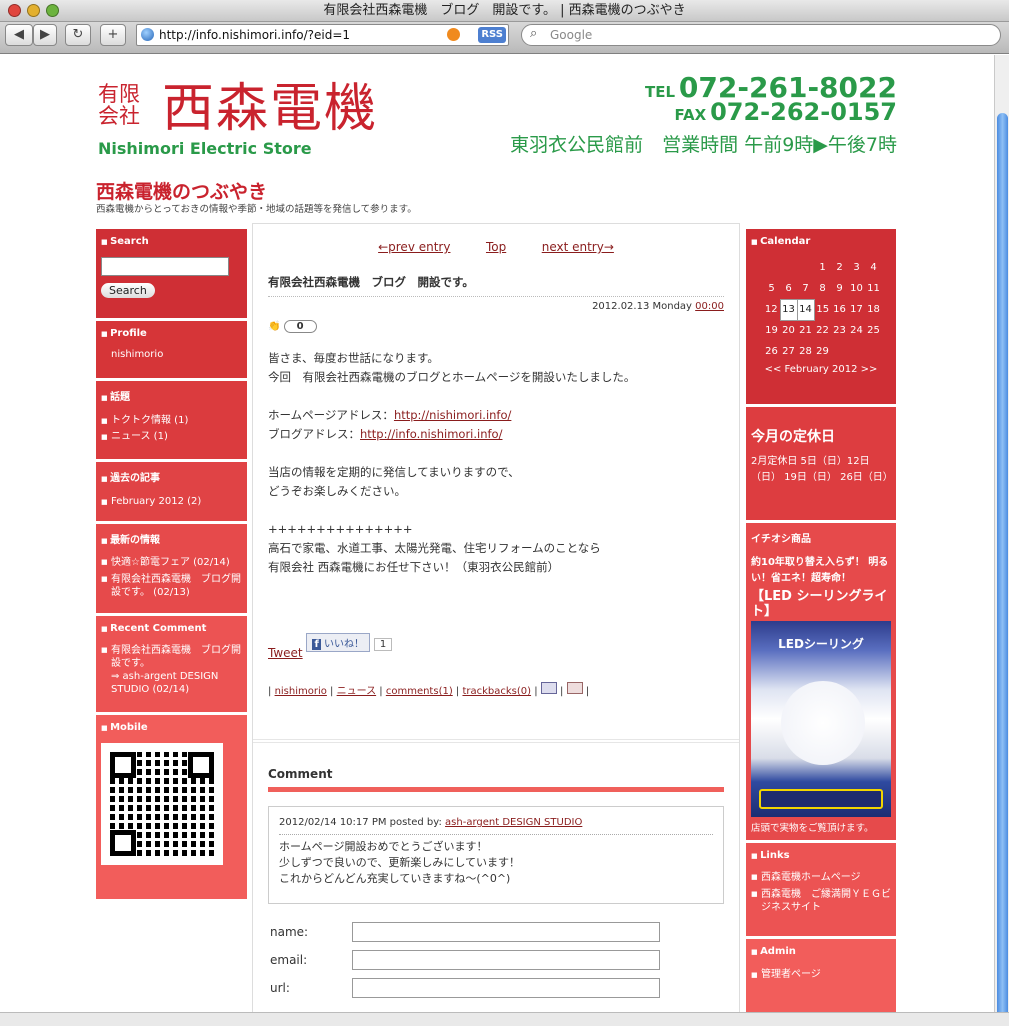  What do you see at coordinates (771, 330) in the screenshot?
I see `calendar-day: 19` at bounding box center [771, 330].